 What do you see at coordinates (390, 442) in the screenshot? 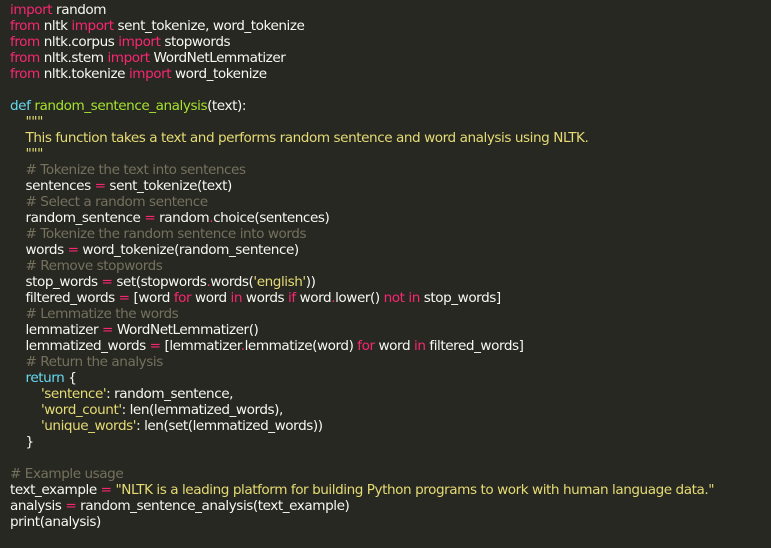
I see `code-line: }` at bounding box center [390, 442].